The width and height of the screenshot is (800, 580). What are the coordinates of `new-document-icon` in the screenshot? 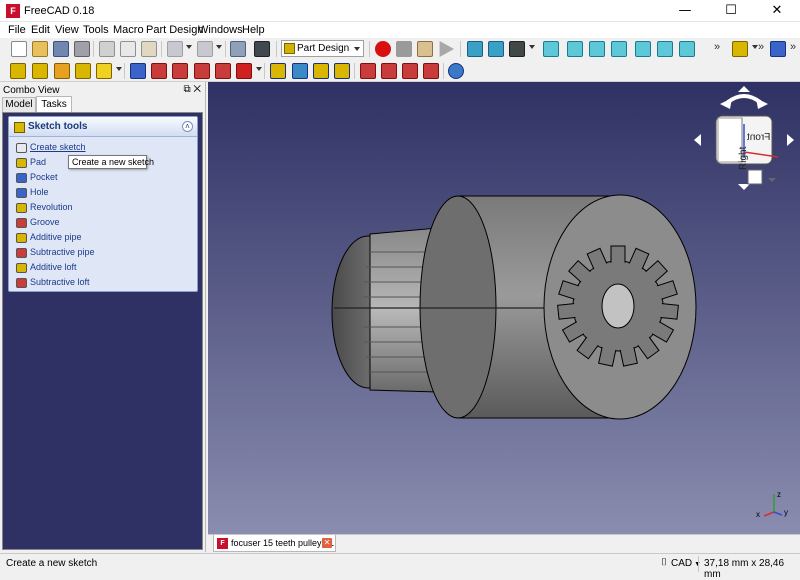 It's located at (19, 49).